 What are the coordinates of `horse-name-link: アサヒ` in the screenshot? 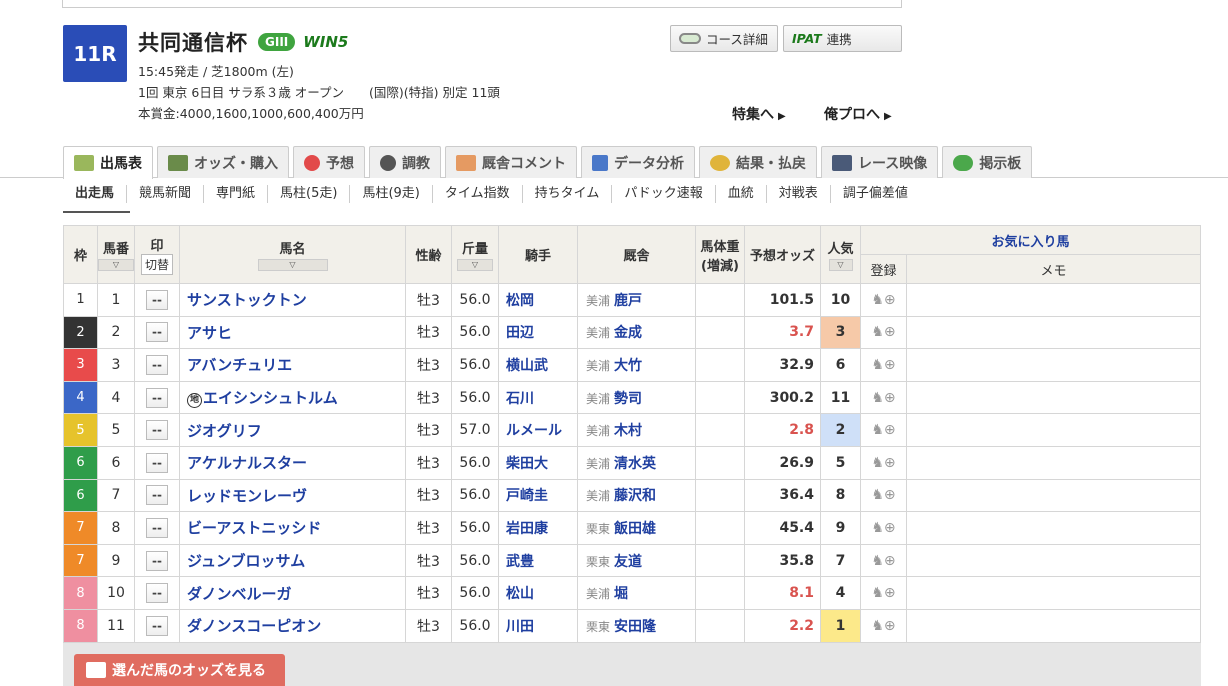 It's located at (209, 333).